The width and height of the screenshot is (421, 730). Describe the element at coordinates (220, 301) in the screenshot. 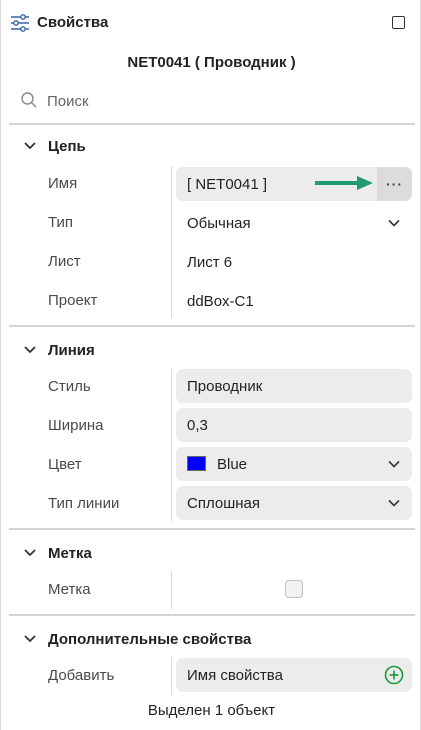

I see `project-value: ddBox-C1` at that location.